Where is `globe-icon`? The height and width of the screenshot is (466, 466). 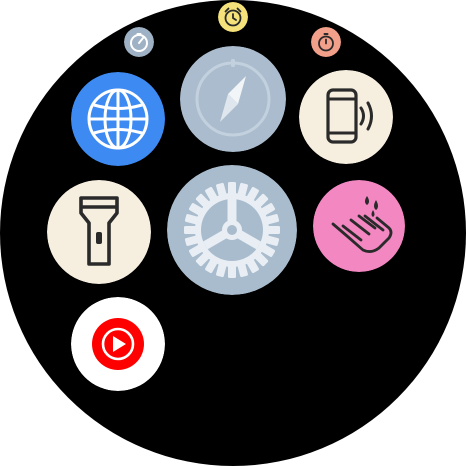
globe-icon is located at coordinates (118, 119).